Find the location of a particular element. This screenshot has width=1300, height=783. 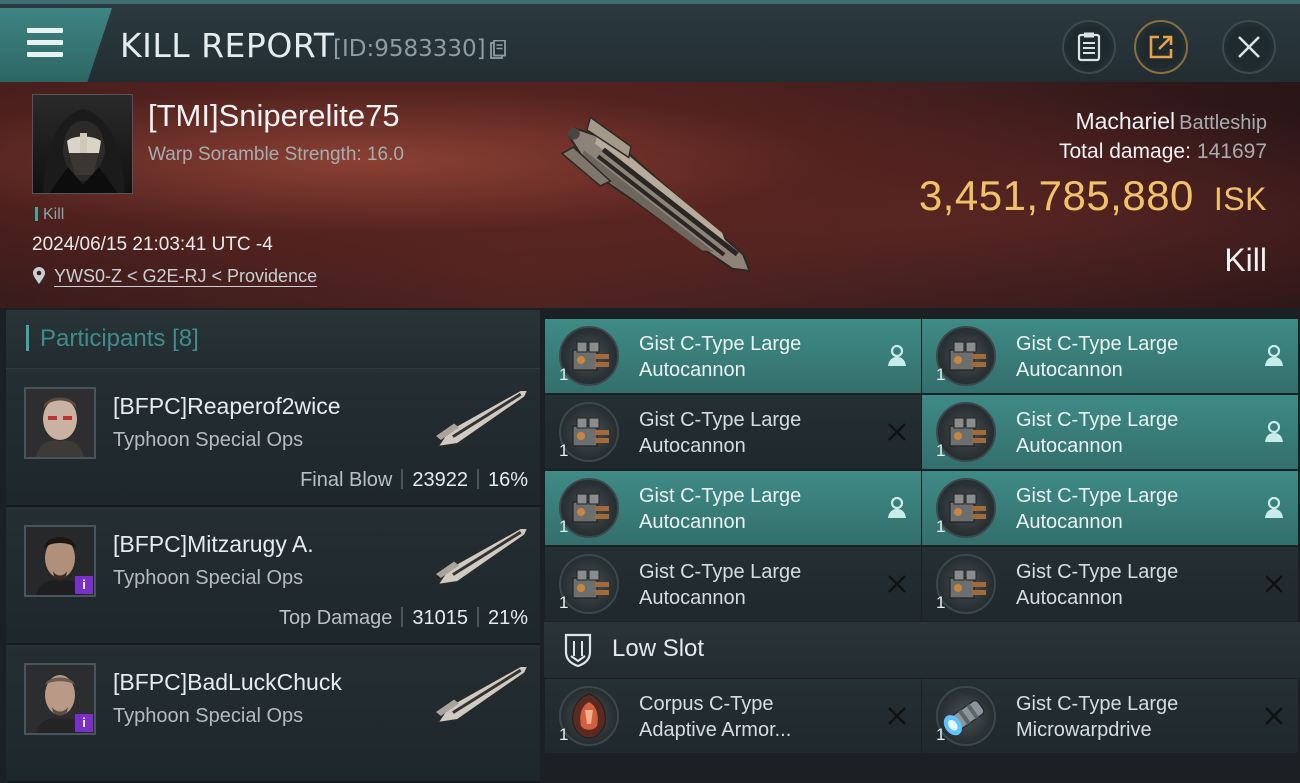

victim-portrait is located at coordinates (82, 144).